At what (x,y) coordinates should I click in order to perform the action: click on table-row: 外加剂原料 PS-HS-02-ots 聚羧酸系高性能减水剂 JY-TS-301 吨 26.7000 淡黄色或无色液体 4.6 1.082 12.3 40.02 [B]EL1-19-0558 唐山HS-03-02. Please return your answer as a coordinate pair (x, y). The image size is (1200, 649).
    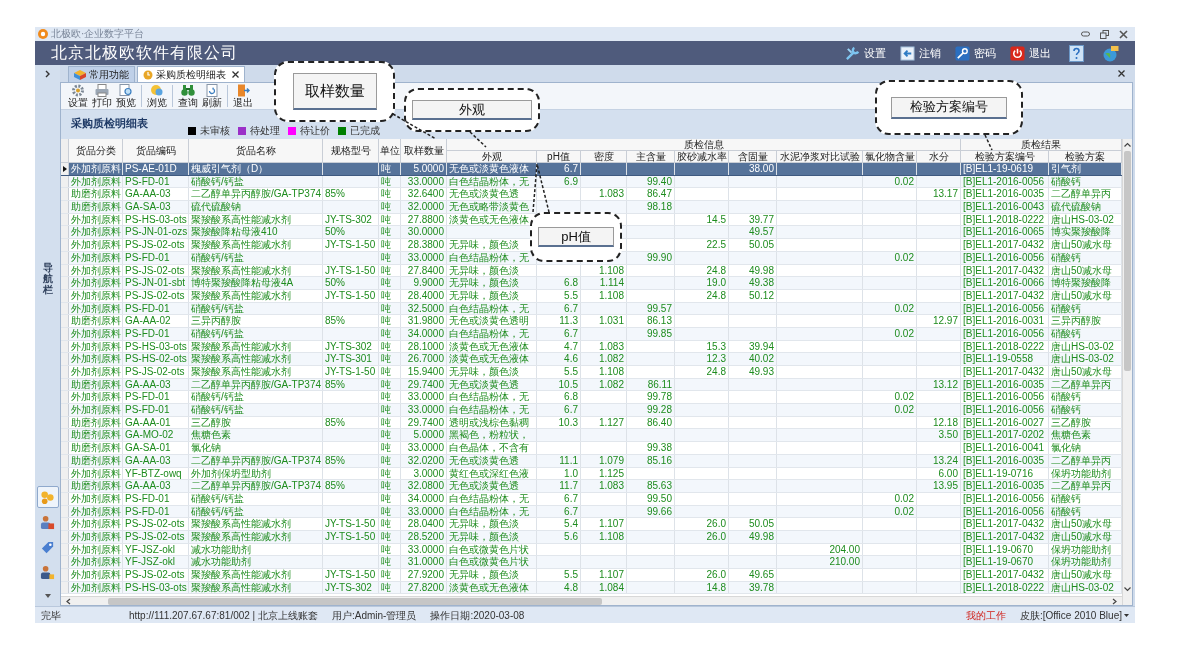
    Looking at the image, I should click on (591, 359).